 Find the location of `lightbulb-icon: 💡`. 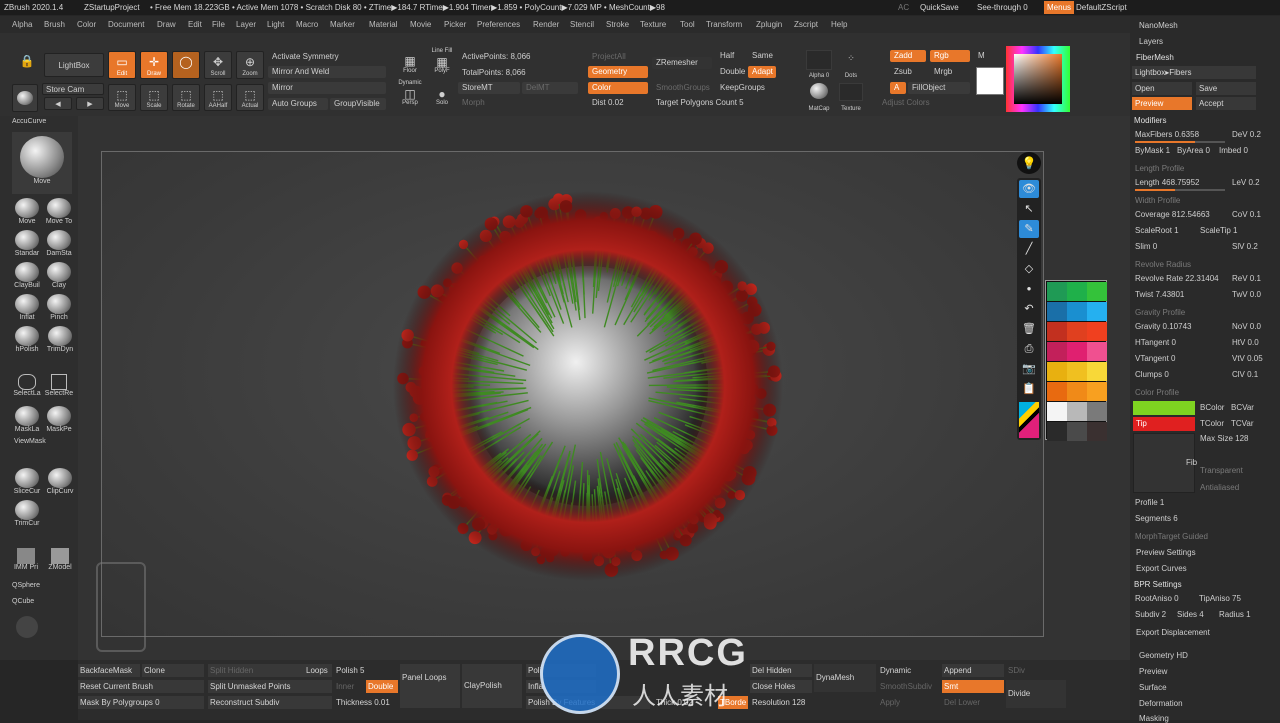

lightbulb-icon: 💡 is located at coordinates (1029, 163).